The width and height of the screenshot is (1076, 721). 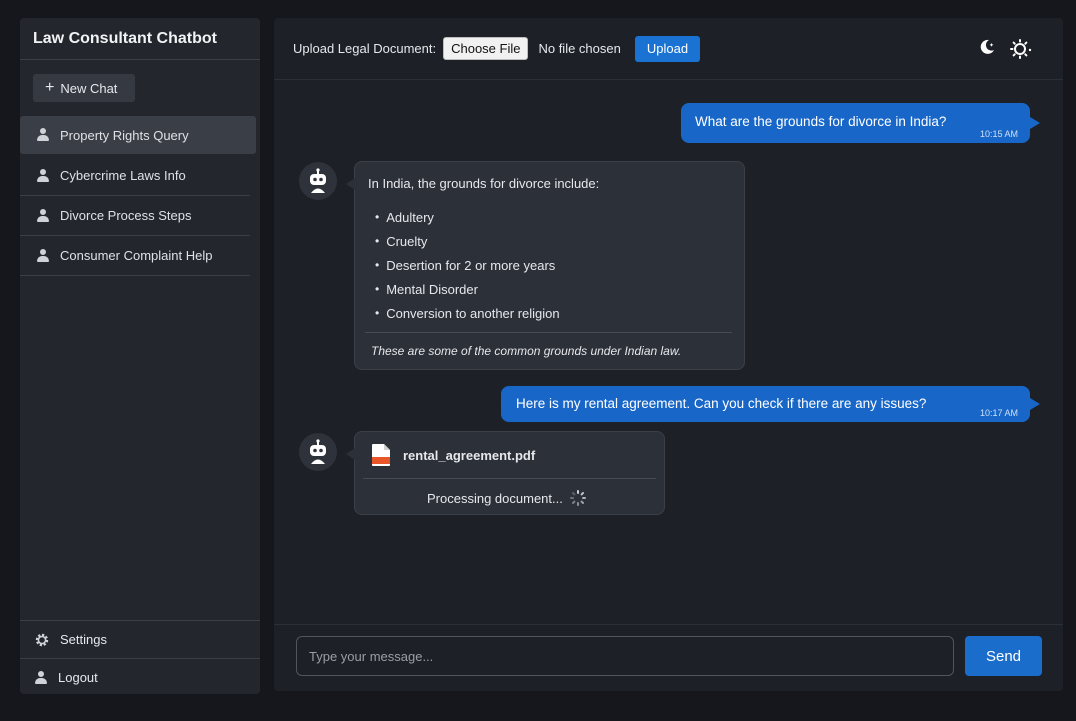 What do you see at coordinates (140, 39) in the screenshot?
I see `app-title: Law Consultant Chatbot` at bounding box center [140, 39].